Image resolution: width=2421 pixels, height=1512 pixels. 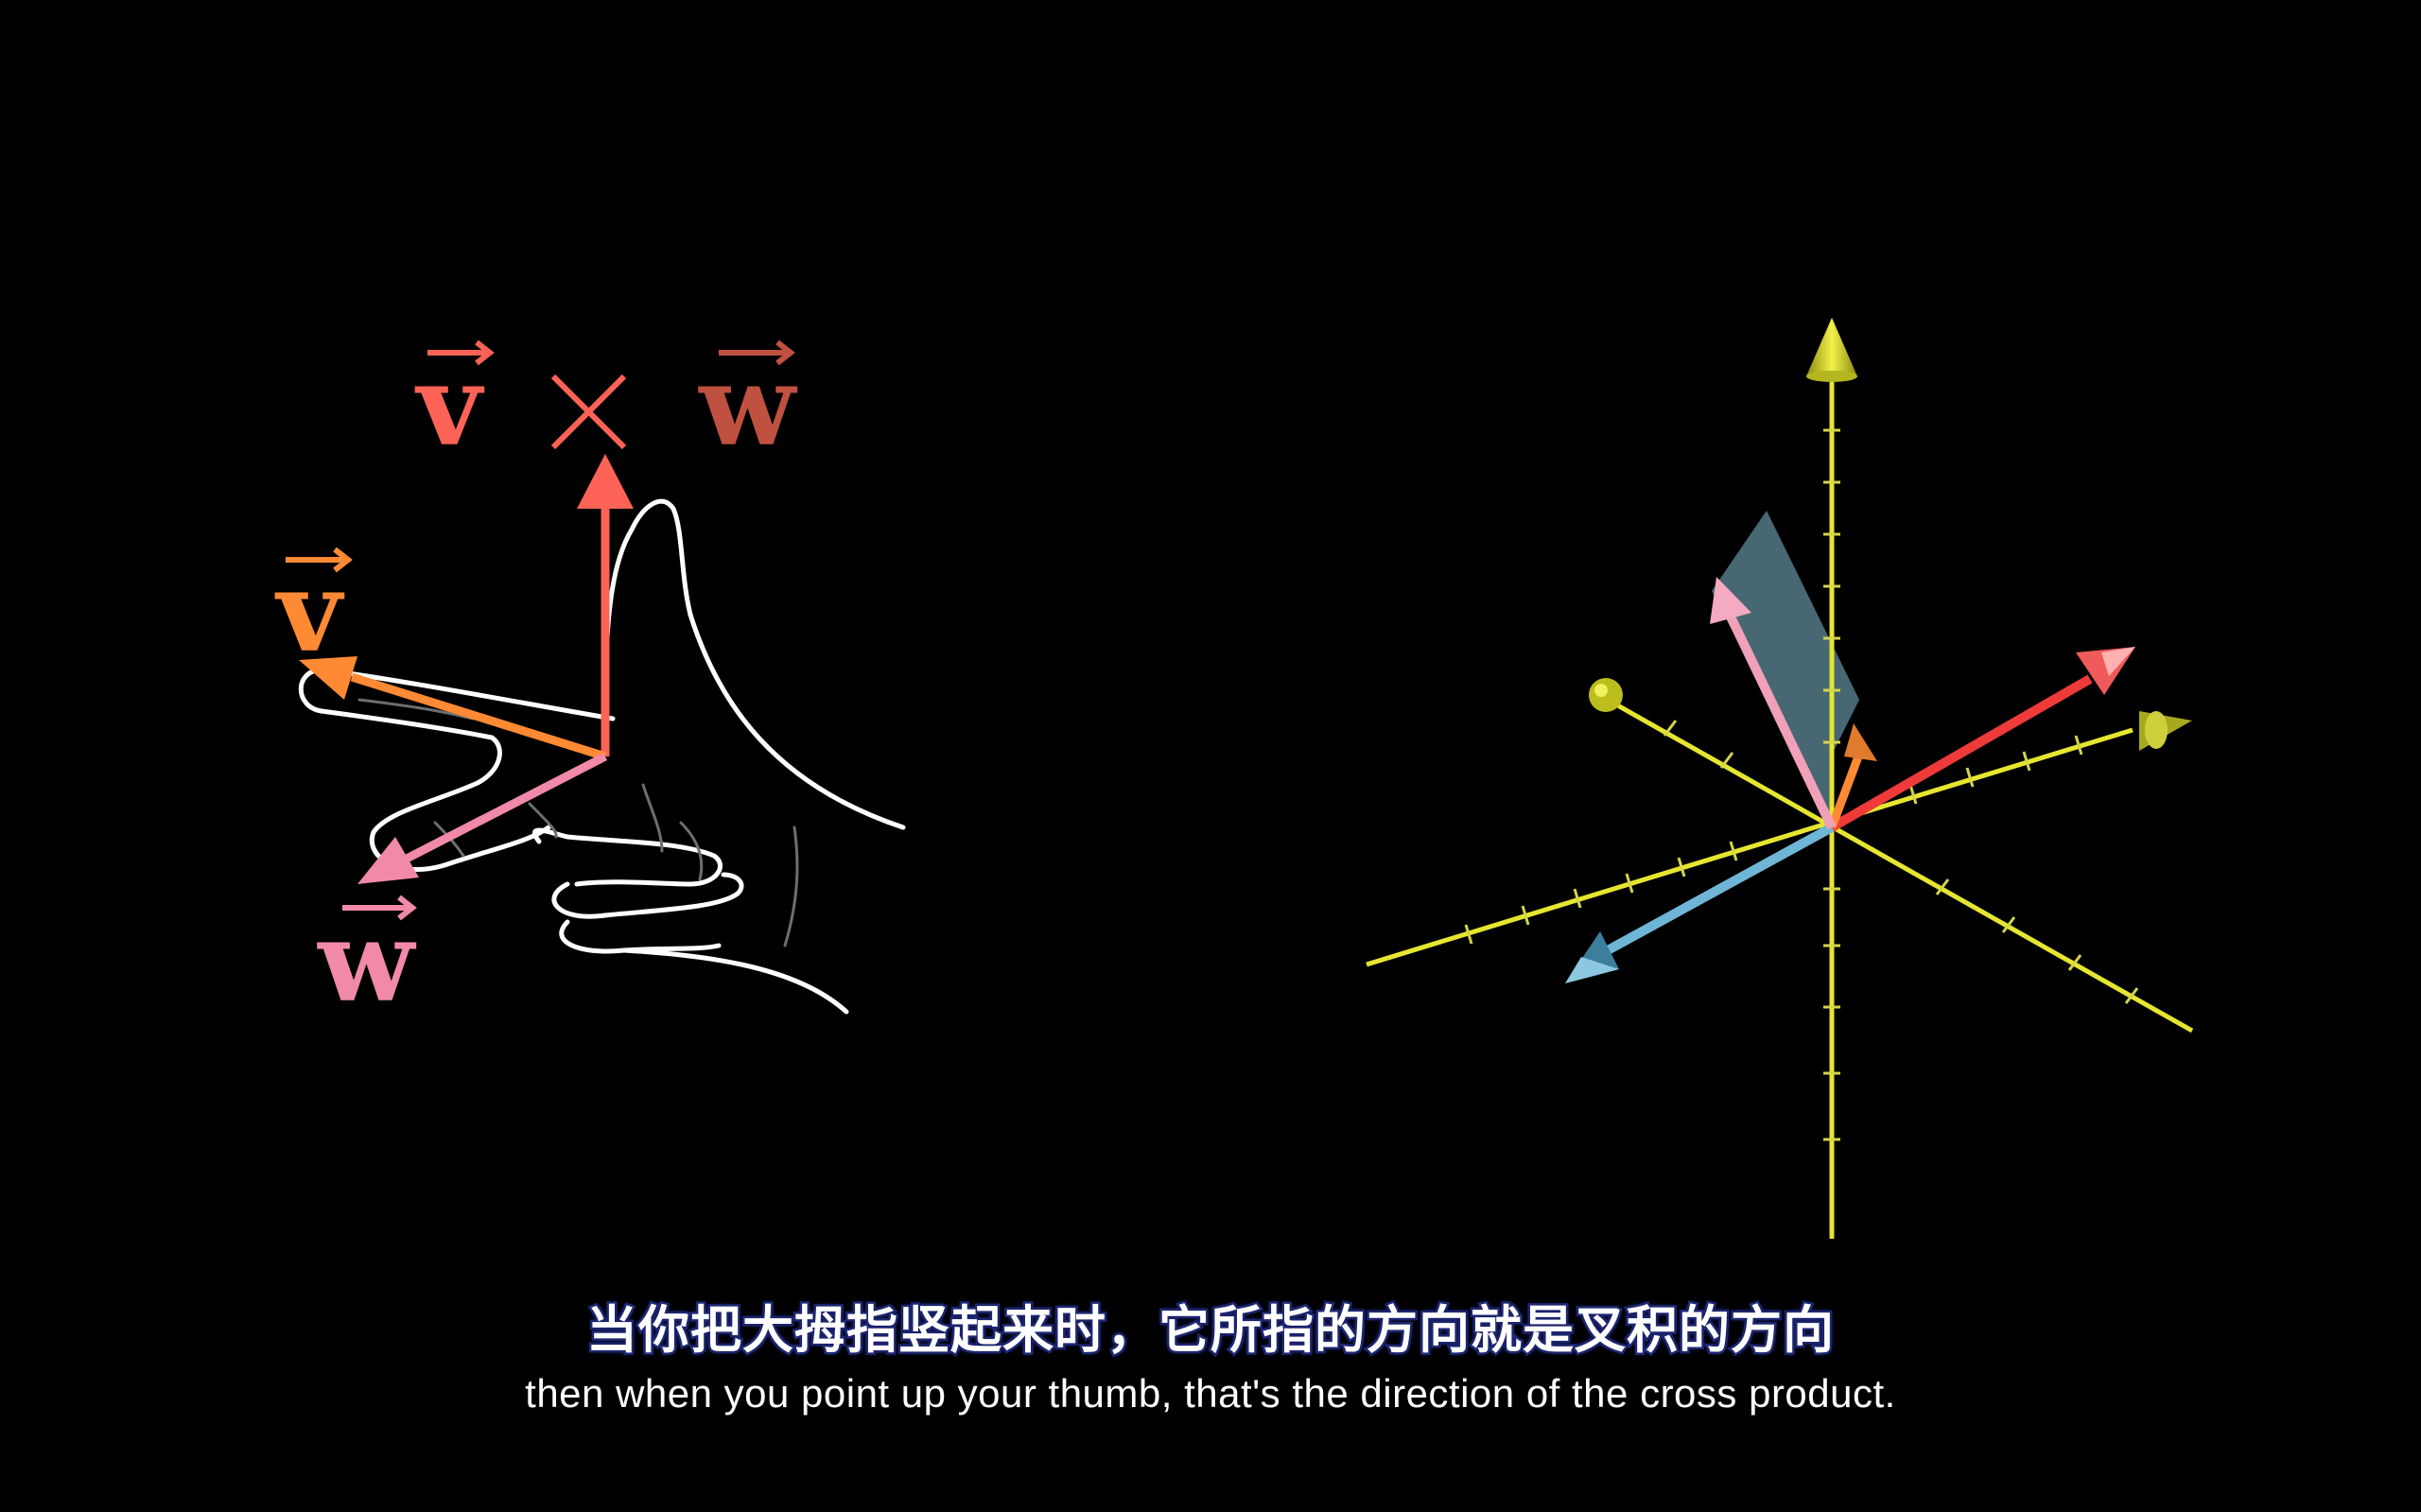 What do you see at coordinates (747, 405) in the screenshot?
I see `equation-w-label: w` at bounding box center [747, 405].